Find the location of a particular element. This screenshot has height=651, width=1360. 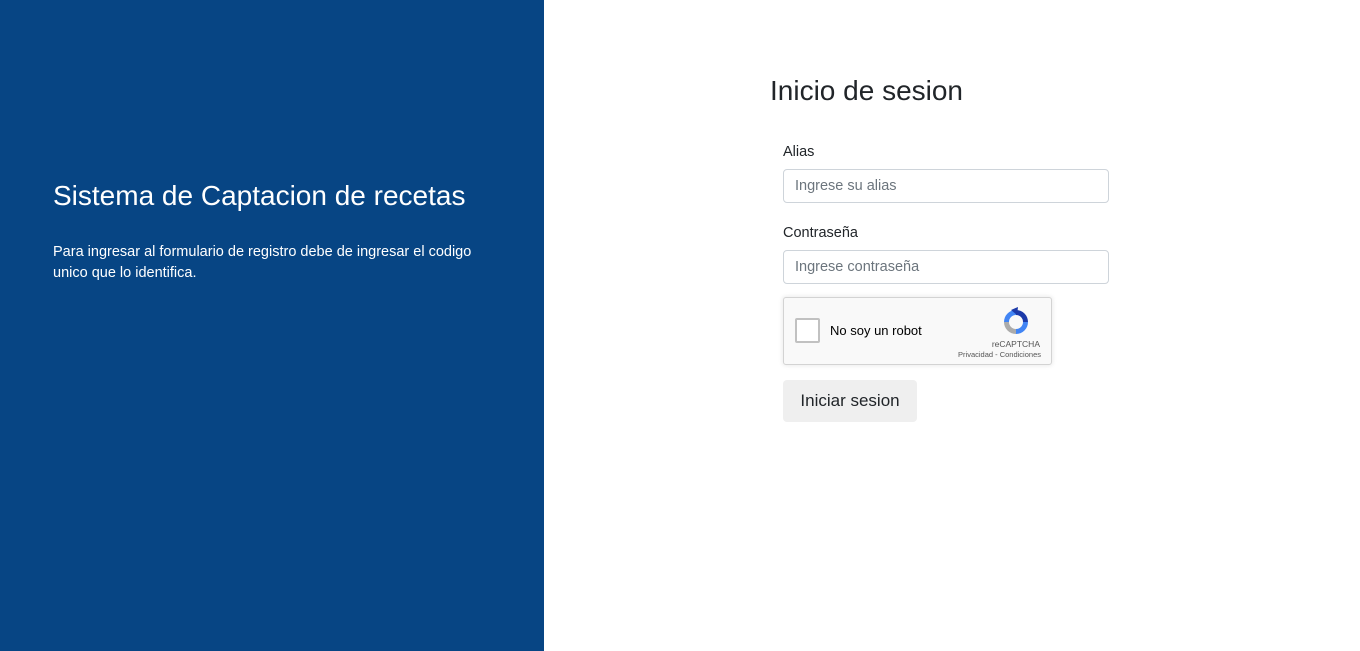

recaptcha-privacy-links: Privacidad - Condiciones is located at coordinates (999, 355).